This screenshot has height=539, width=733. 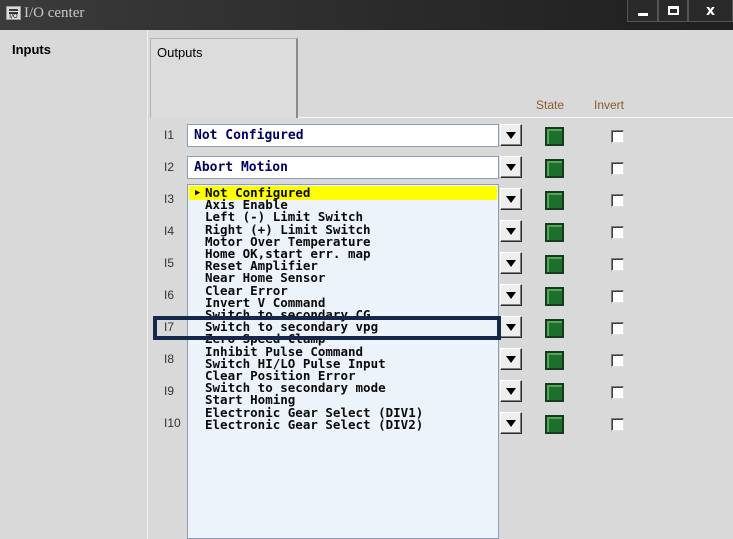 What do you see at coordinates (642, 11) in the screenshot?
I see `minimize-button` at bounding box center [642, 11].